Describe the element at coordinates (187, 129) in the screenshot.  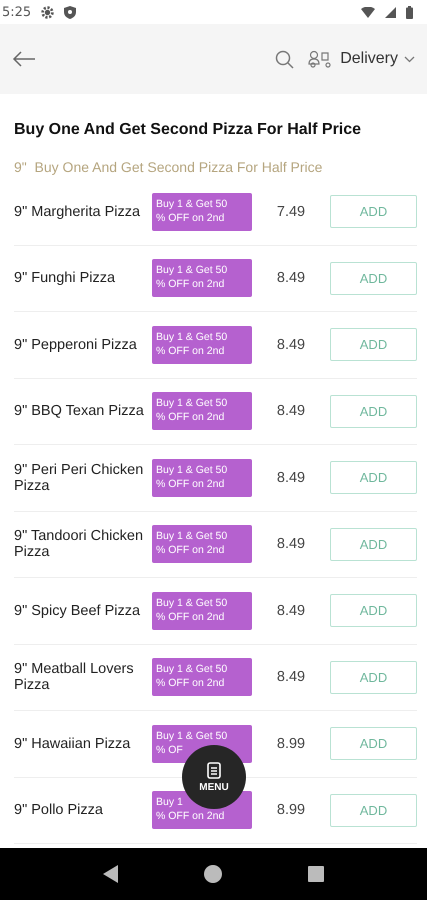
I see `section-title: Buy One And Get Second Pizza For Half Price` at that location.